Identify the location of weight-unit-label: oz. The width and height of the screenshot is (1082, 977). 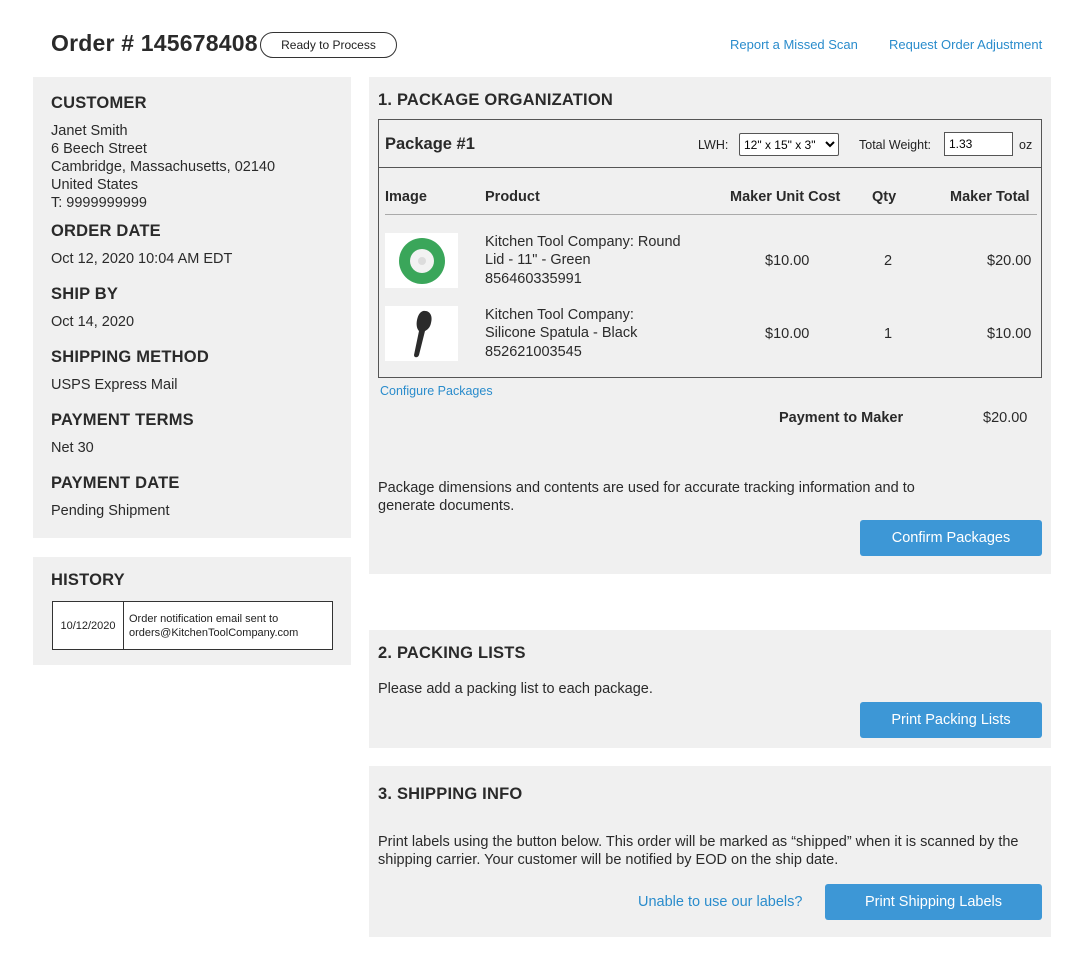
(1026, 145).